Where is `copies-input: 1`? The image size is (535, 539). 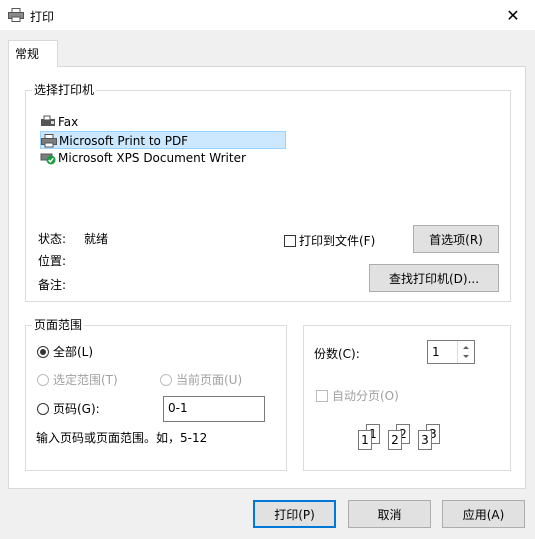 copies-input: 1 is located at coordinates (451, 352).